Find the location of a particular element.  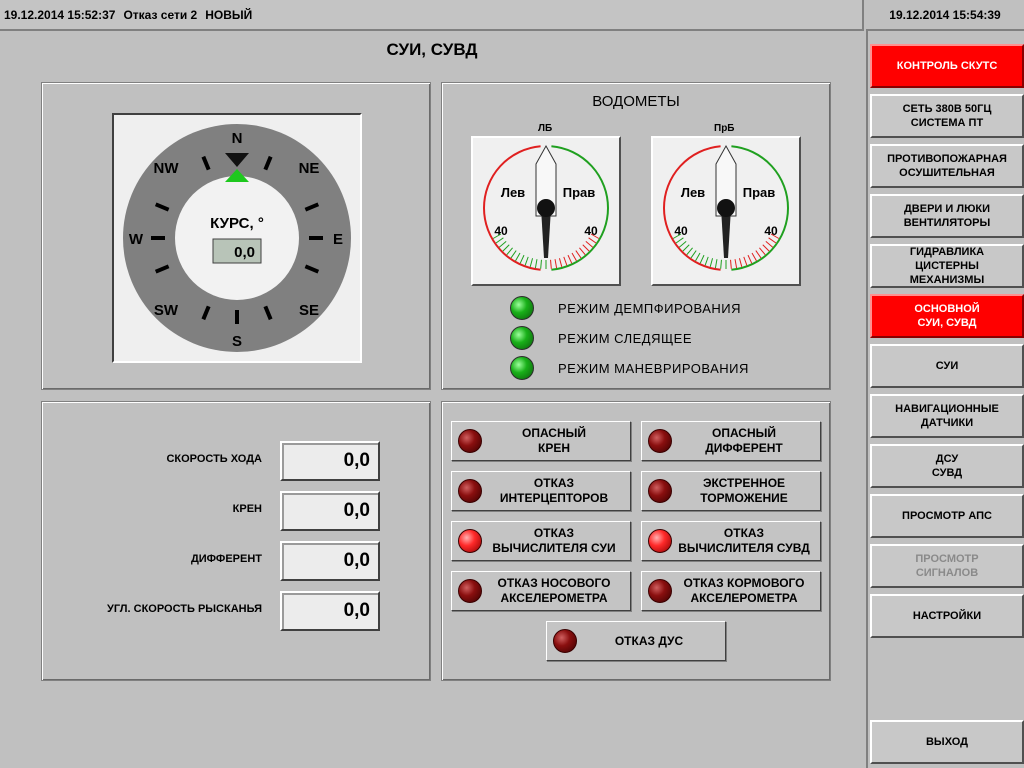

dir-se: SE is located at coordinates (309, 310).